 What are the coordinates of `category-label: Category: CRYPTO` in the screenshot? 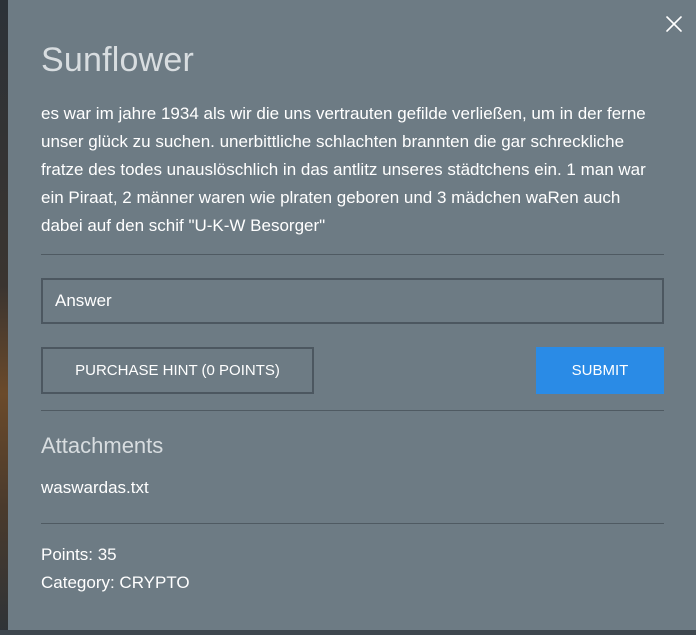 It's located at (115, 582).